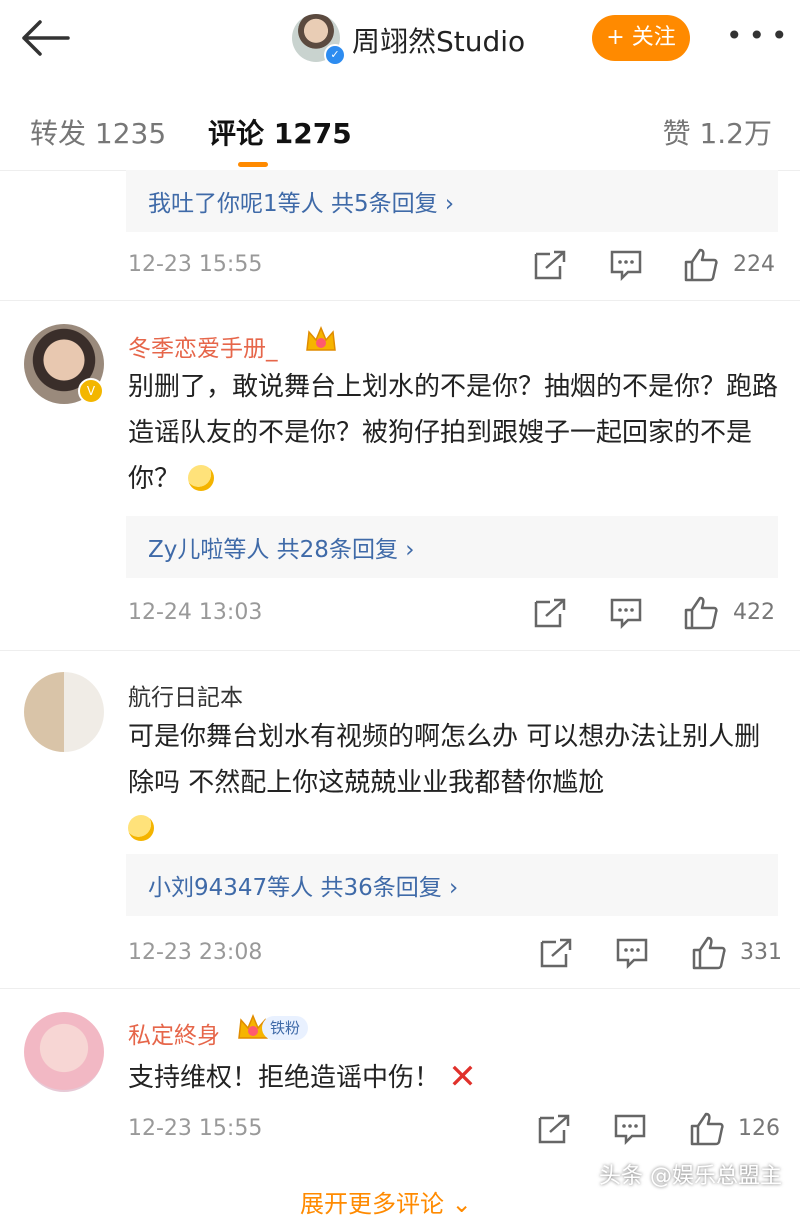 The image size is (800, 1219). What do you see at coordinates (462, 1077) in the screenshot?
I see `red-x-icon: ✕` at bounding box center [462, 1077].